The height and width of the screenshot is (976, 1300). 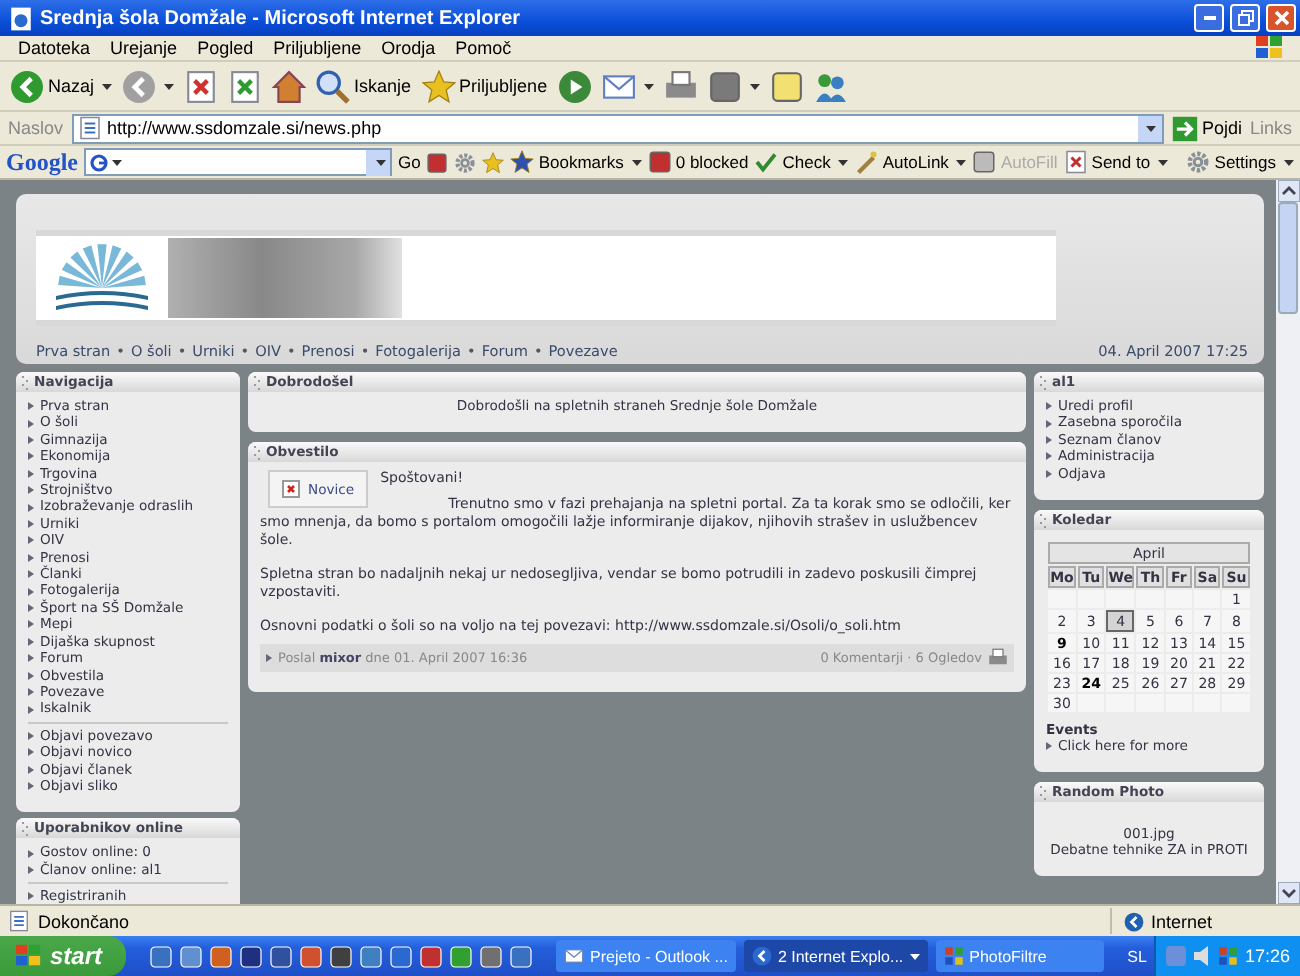 What do you see at coordinates (42, 162) in the screenshot?
I see `google-logo: Google` at bounding box center [42, 162].